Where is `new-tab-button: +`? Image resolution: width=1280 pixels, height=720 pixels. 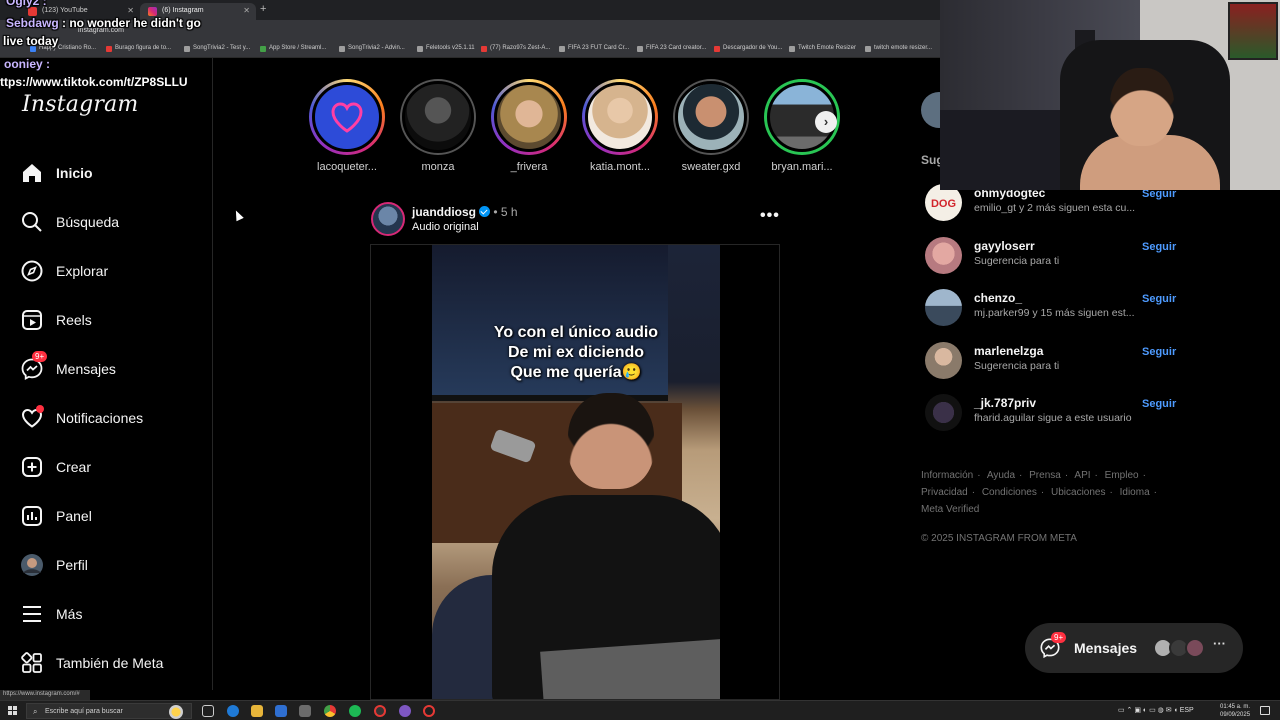
new-tab-button: + is located at coordinates (263, 9).